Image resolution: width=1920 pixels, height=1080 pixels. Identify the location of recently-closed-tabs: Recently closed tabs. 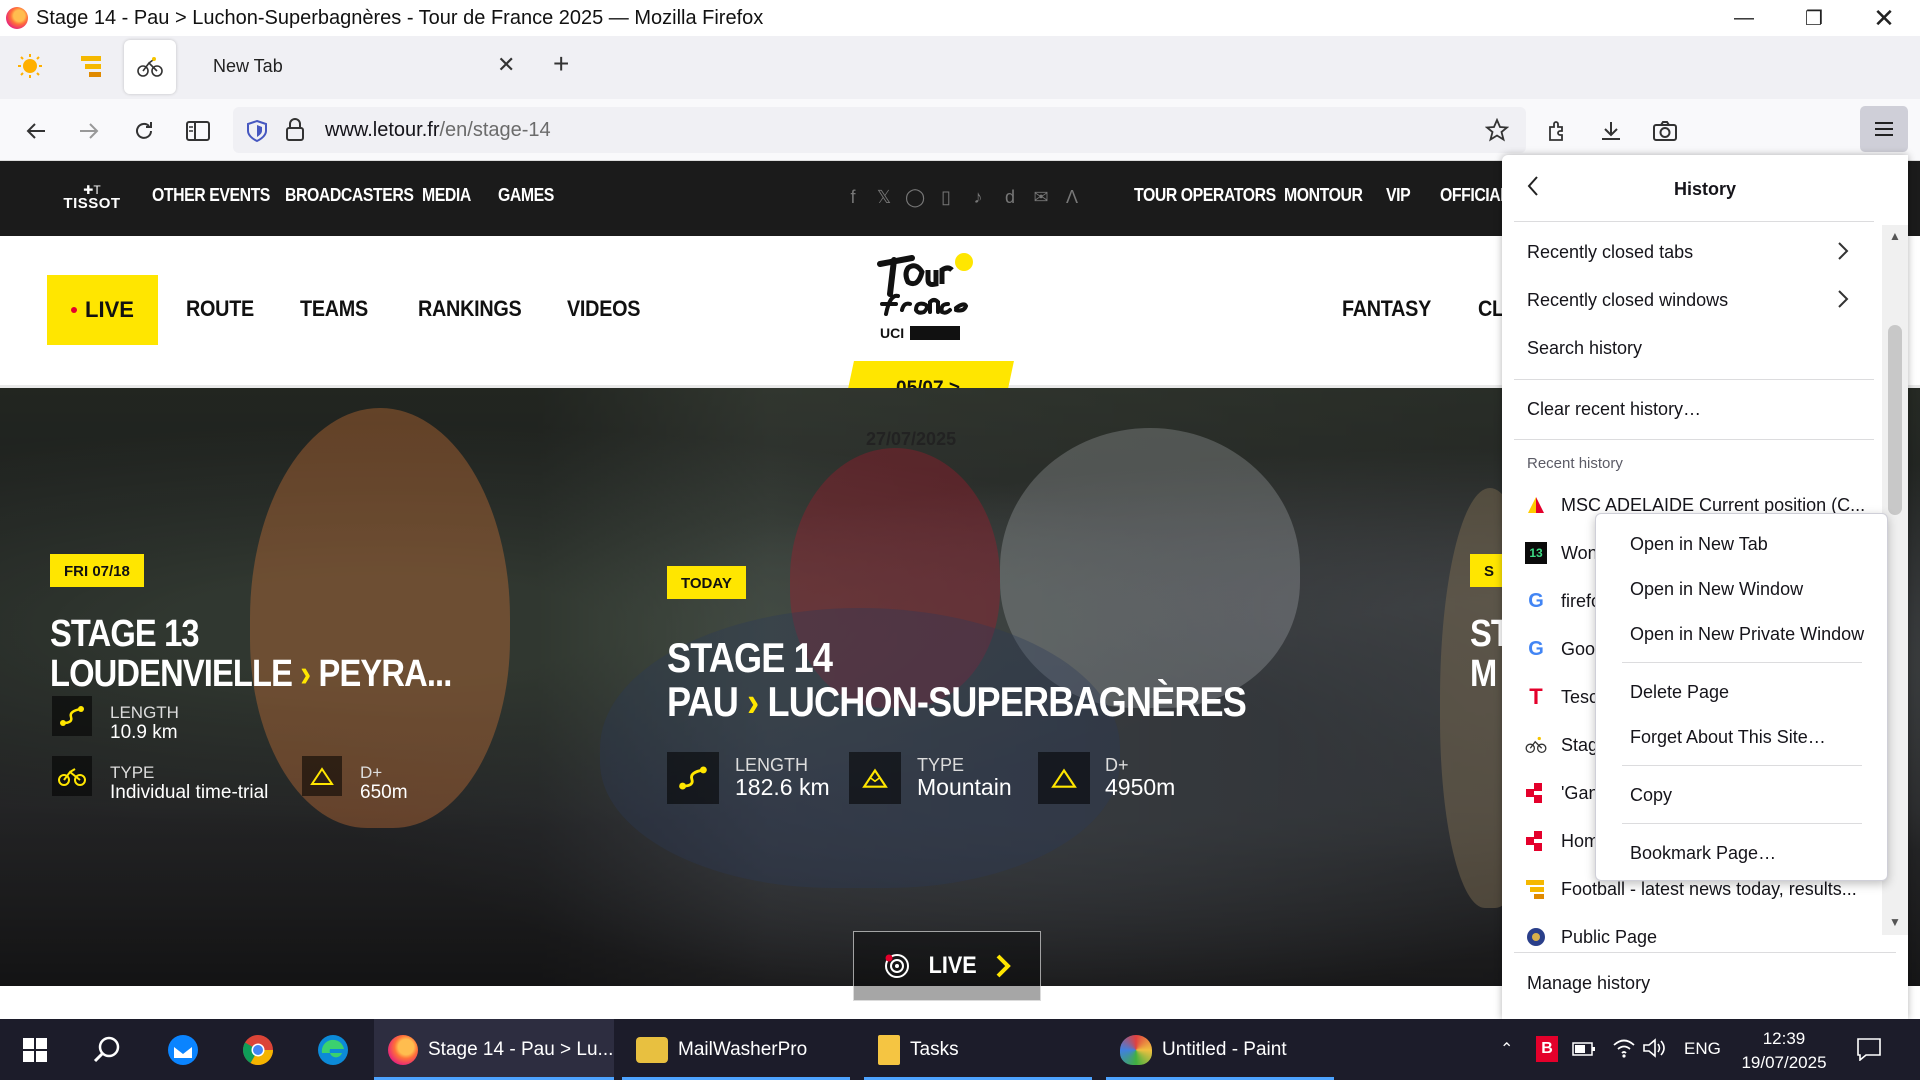
(1610, 252).